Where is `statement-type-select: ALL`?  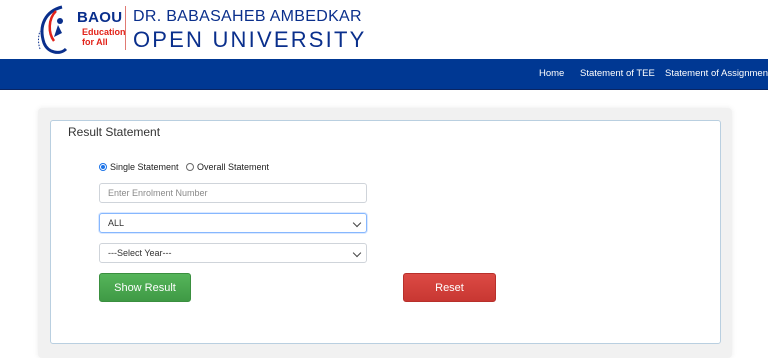 statement-type-select: ALL is located at coordinates (233, 223).